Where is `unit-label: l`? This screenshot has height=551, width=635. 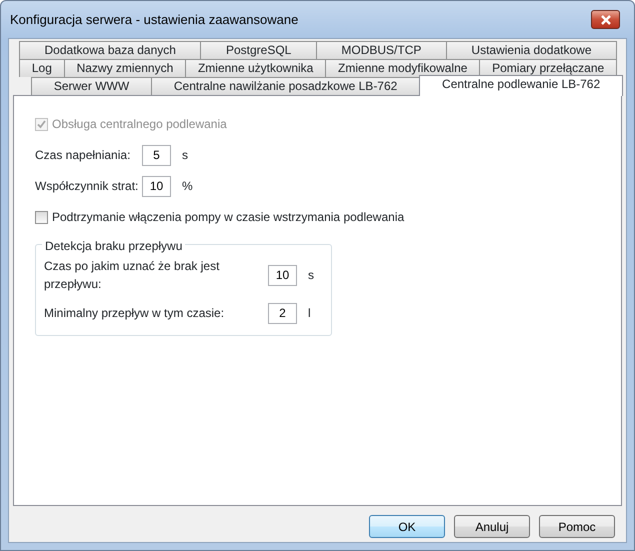
unit-label: l is located at coordinates (309, 313).